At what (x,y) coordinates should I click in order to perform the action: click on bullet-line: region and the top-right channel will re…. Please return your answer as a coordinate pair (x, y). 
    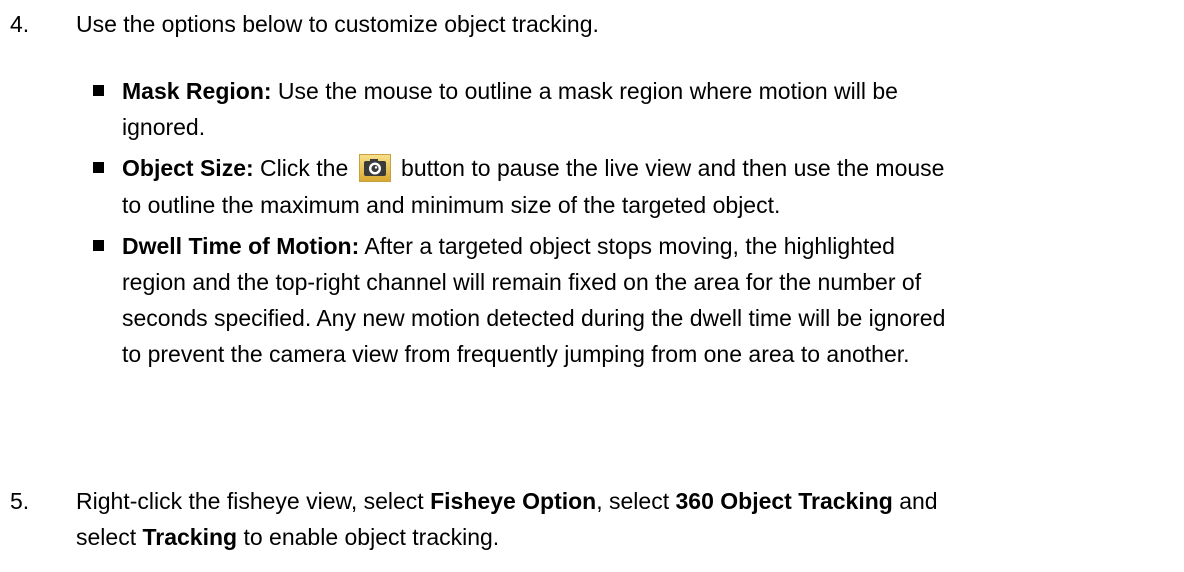
    Looking at the image, I should click on (522, 282).